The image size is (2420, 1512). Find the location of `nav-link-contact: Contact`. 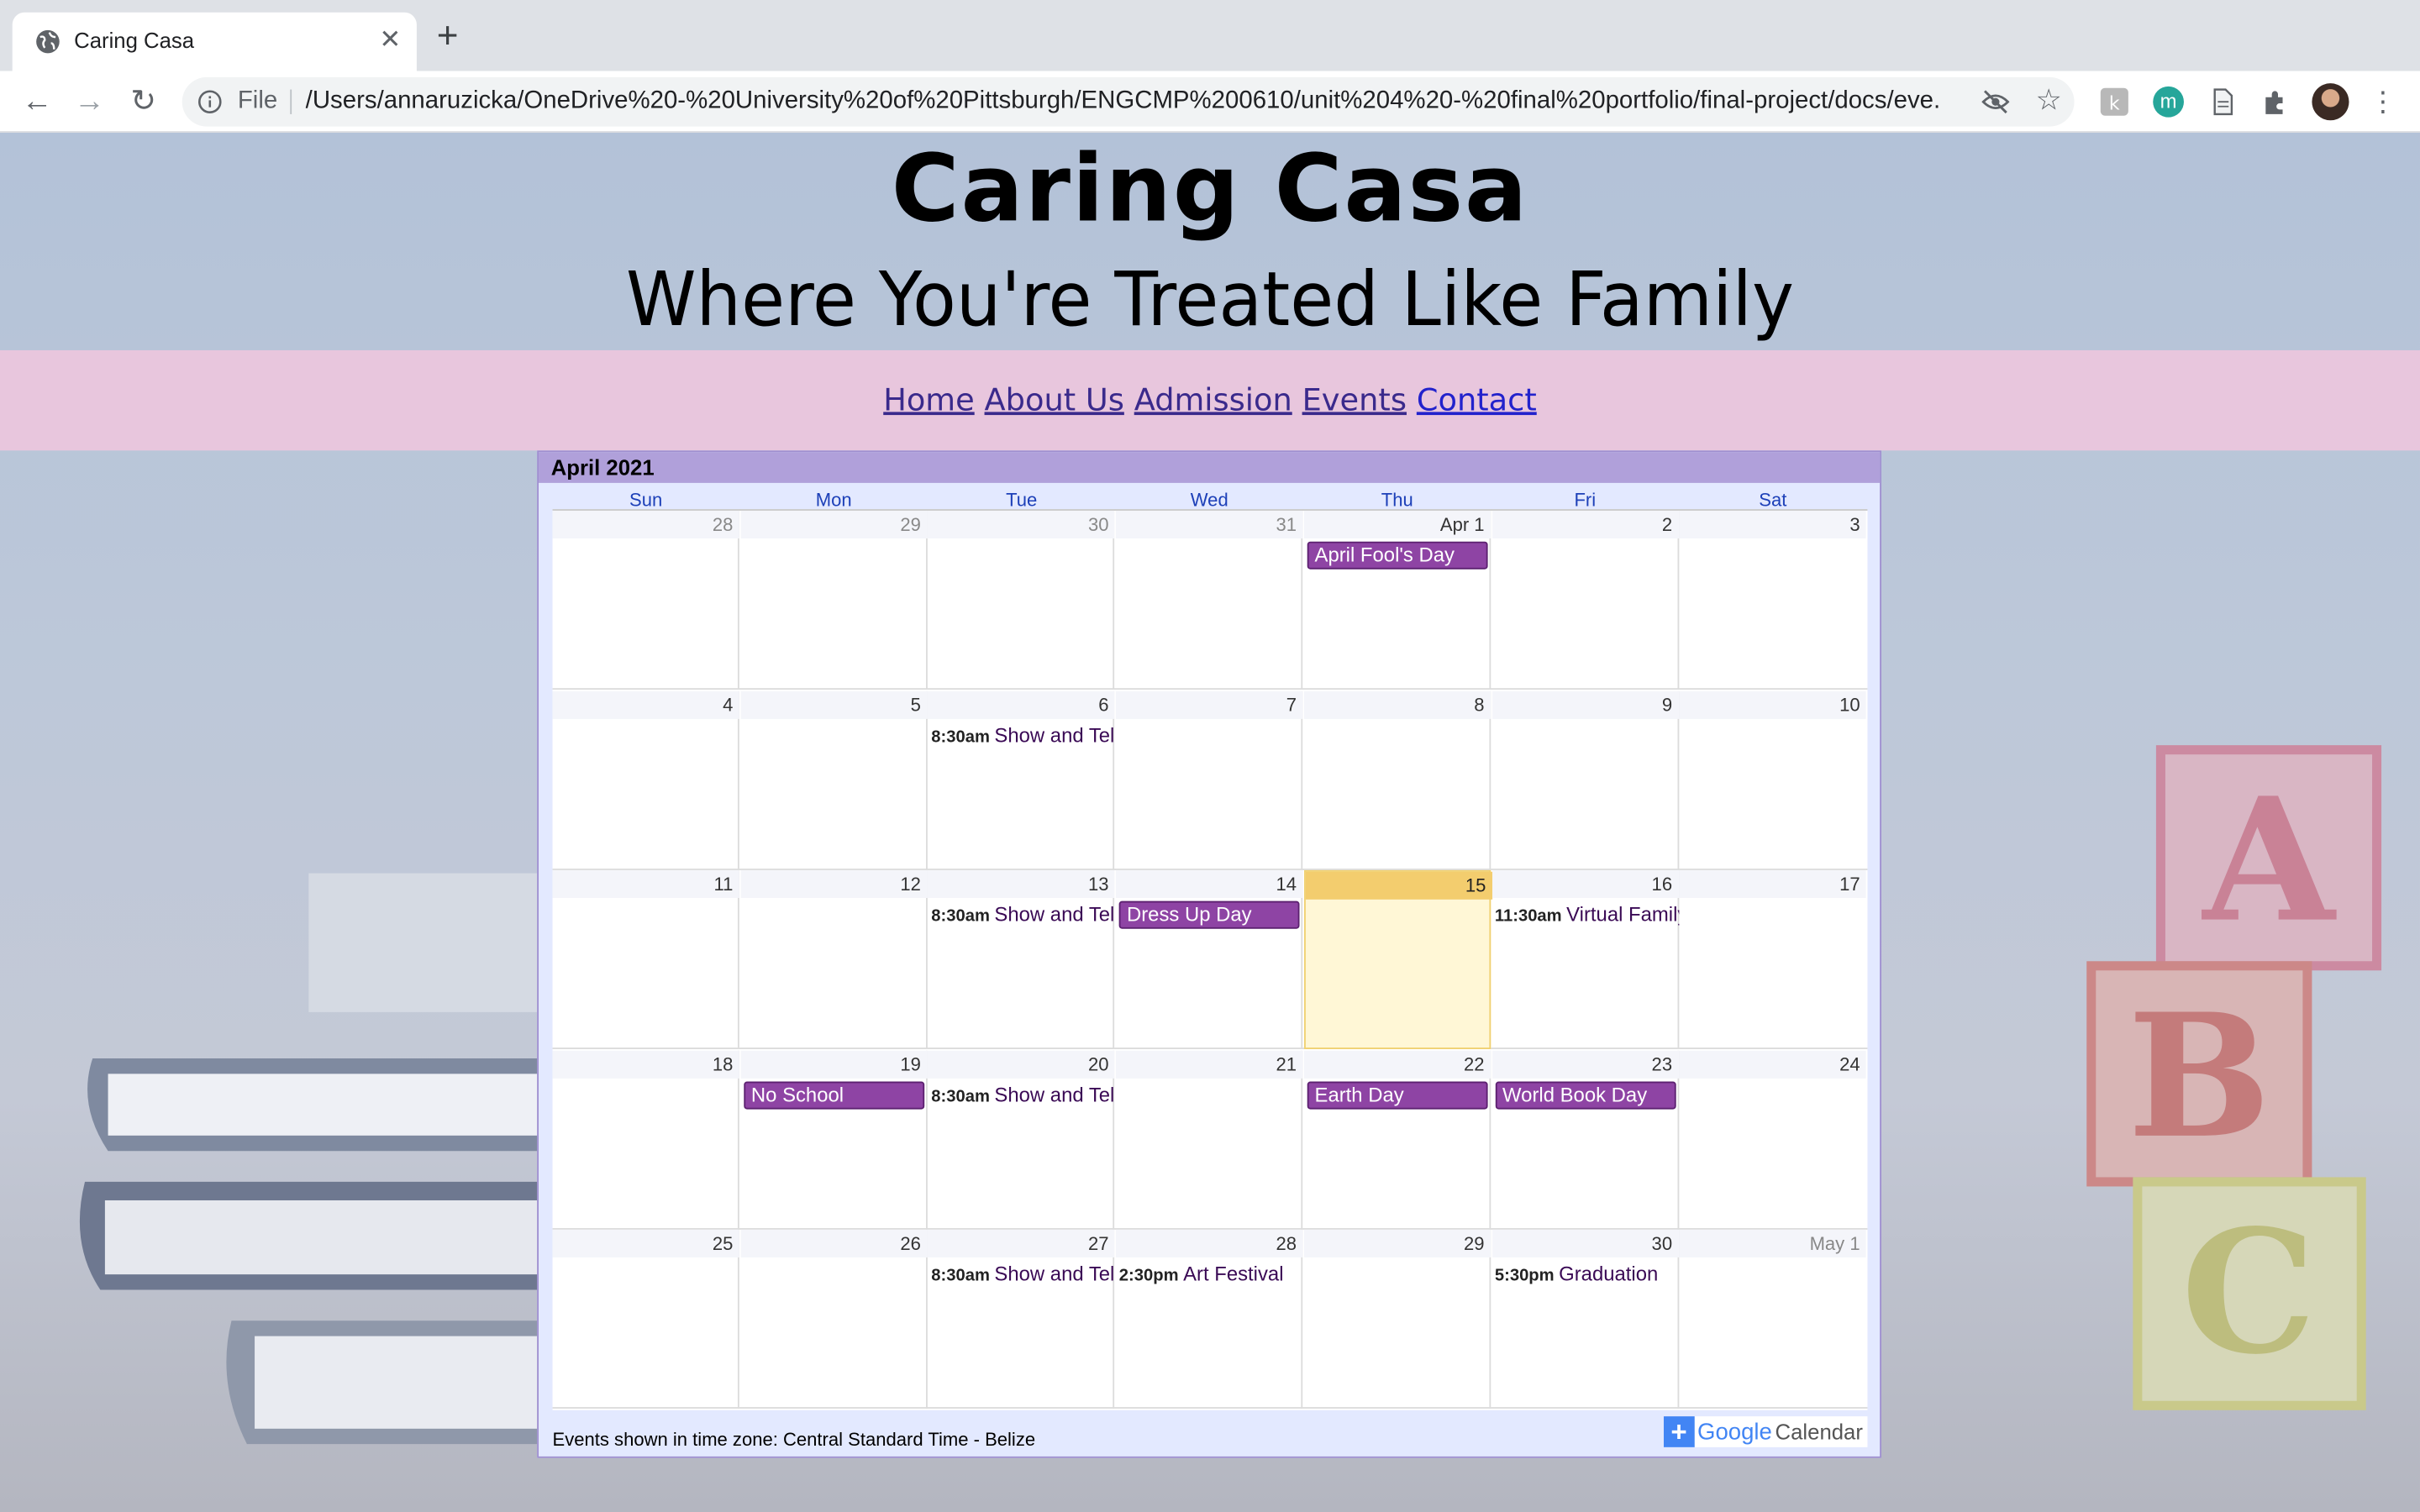

nav-link-contact: Contact is located at coordinates (1477, 399).